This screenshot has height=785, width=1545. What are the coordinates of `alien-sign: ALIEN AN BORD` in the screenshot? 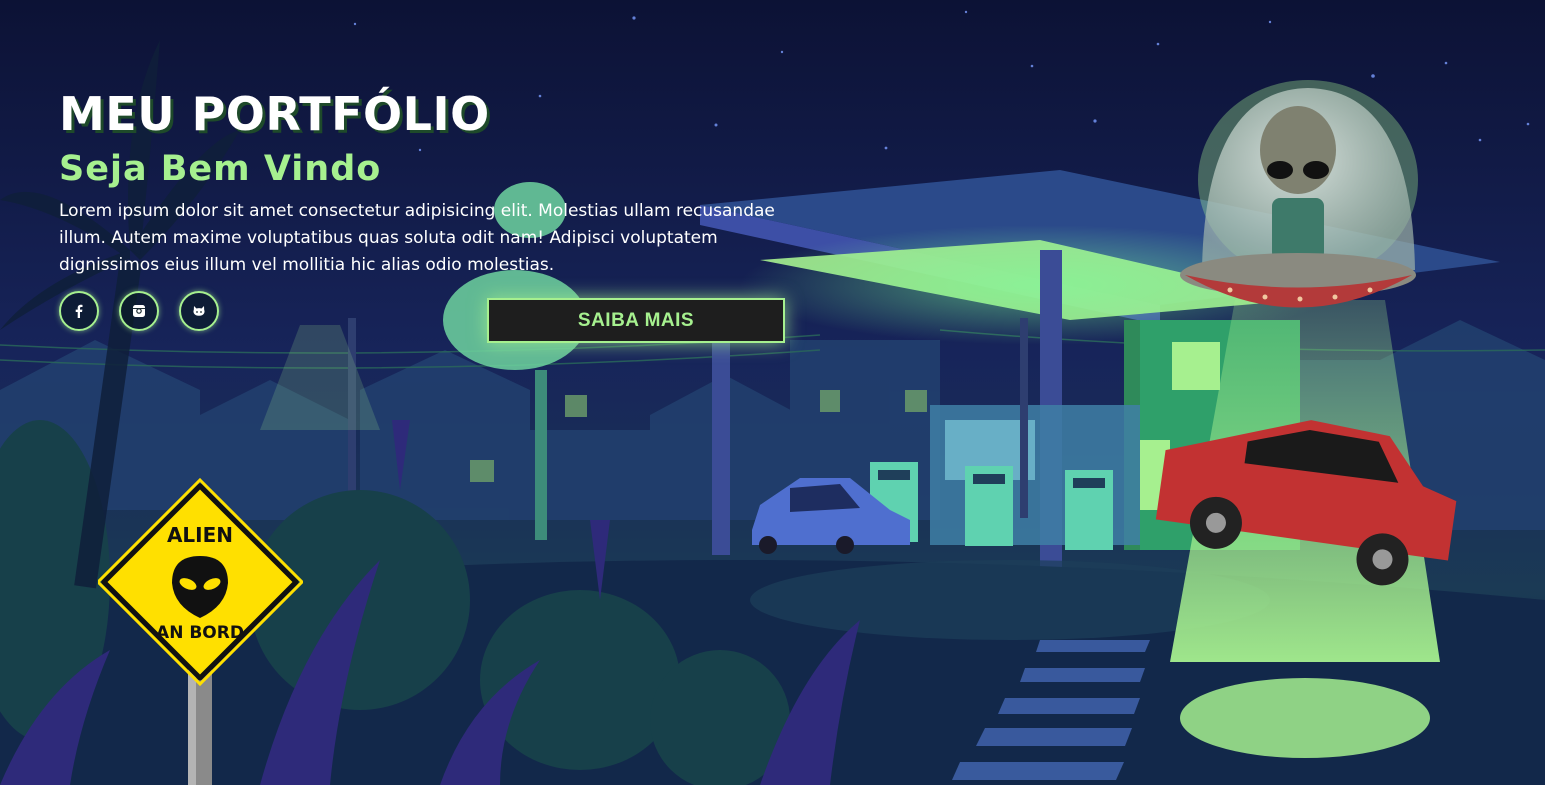 It's located at (200, 631).